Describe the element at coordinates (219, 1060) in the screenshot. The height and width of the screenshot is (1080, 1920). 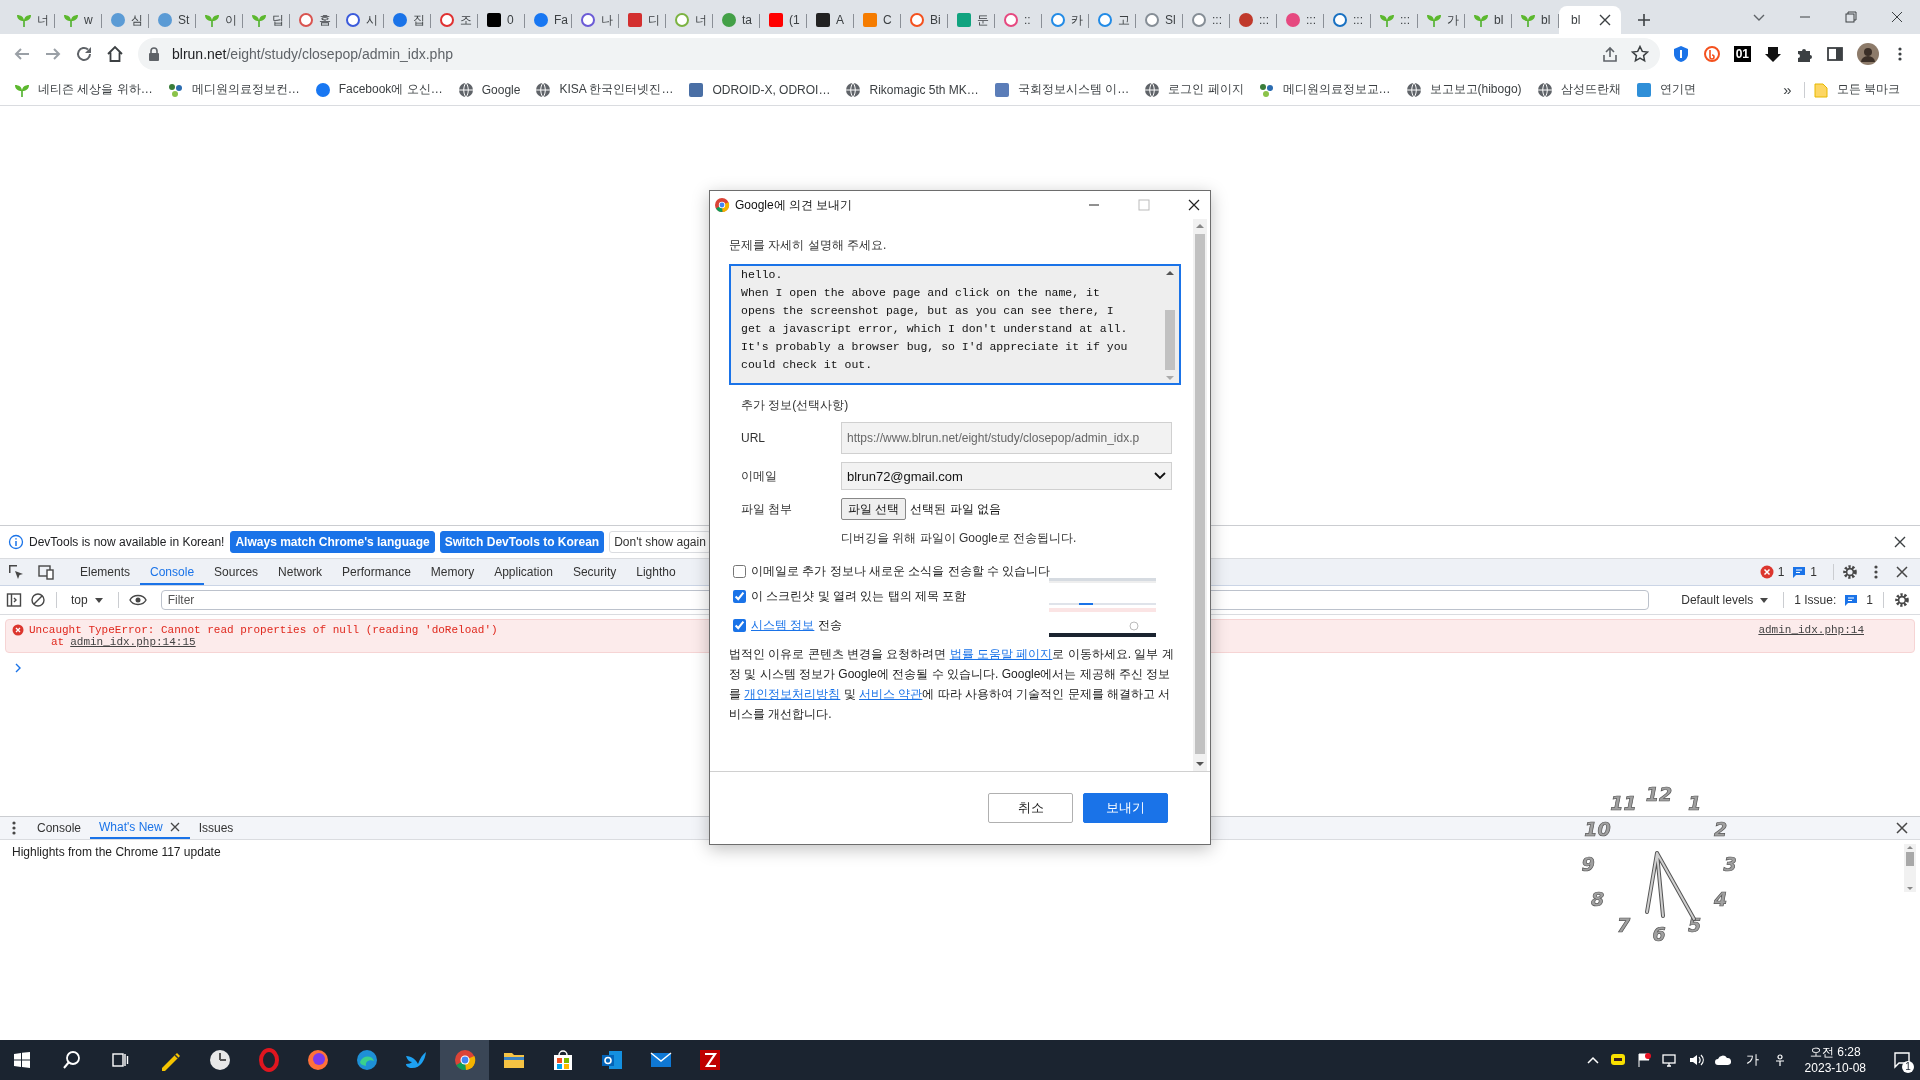
I see `clock-icon` at that location.